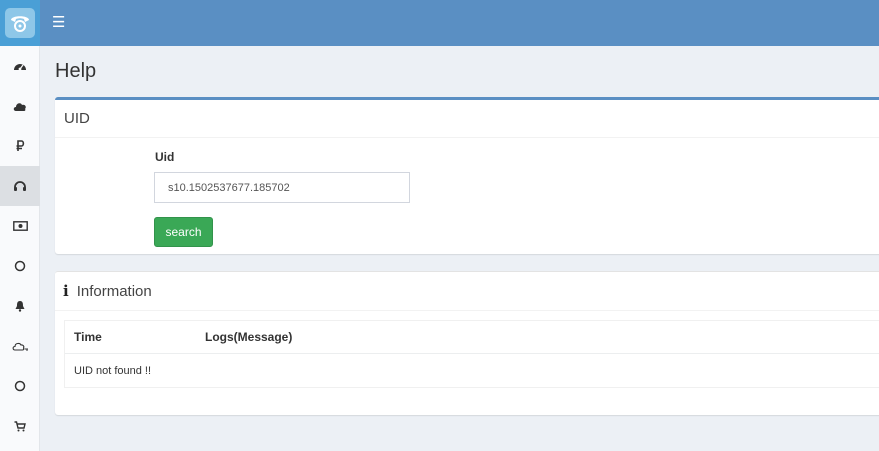 The height and width of the screenshot is (451, 879). I want to click on table-row: UID not found !!, so click(472, 370).